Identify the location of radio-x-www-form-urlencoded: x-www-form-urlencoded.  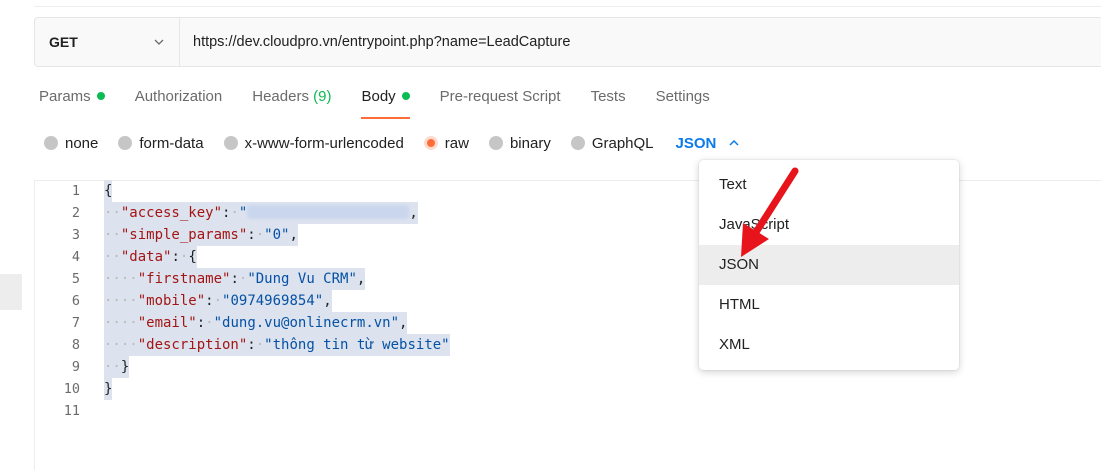
(313, 143).